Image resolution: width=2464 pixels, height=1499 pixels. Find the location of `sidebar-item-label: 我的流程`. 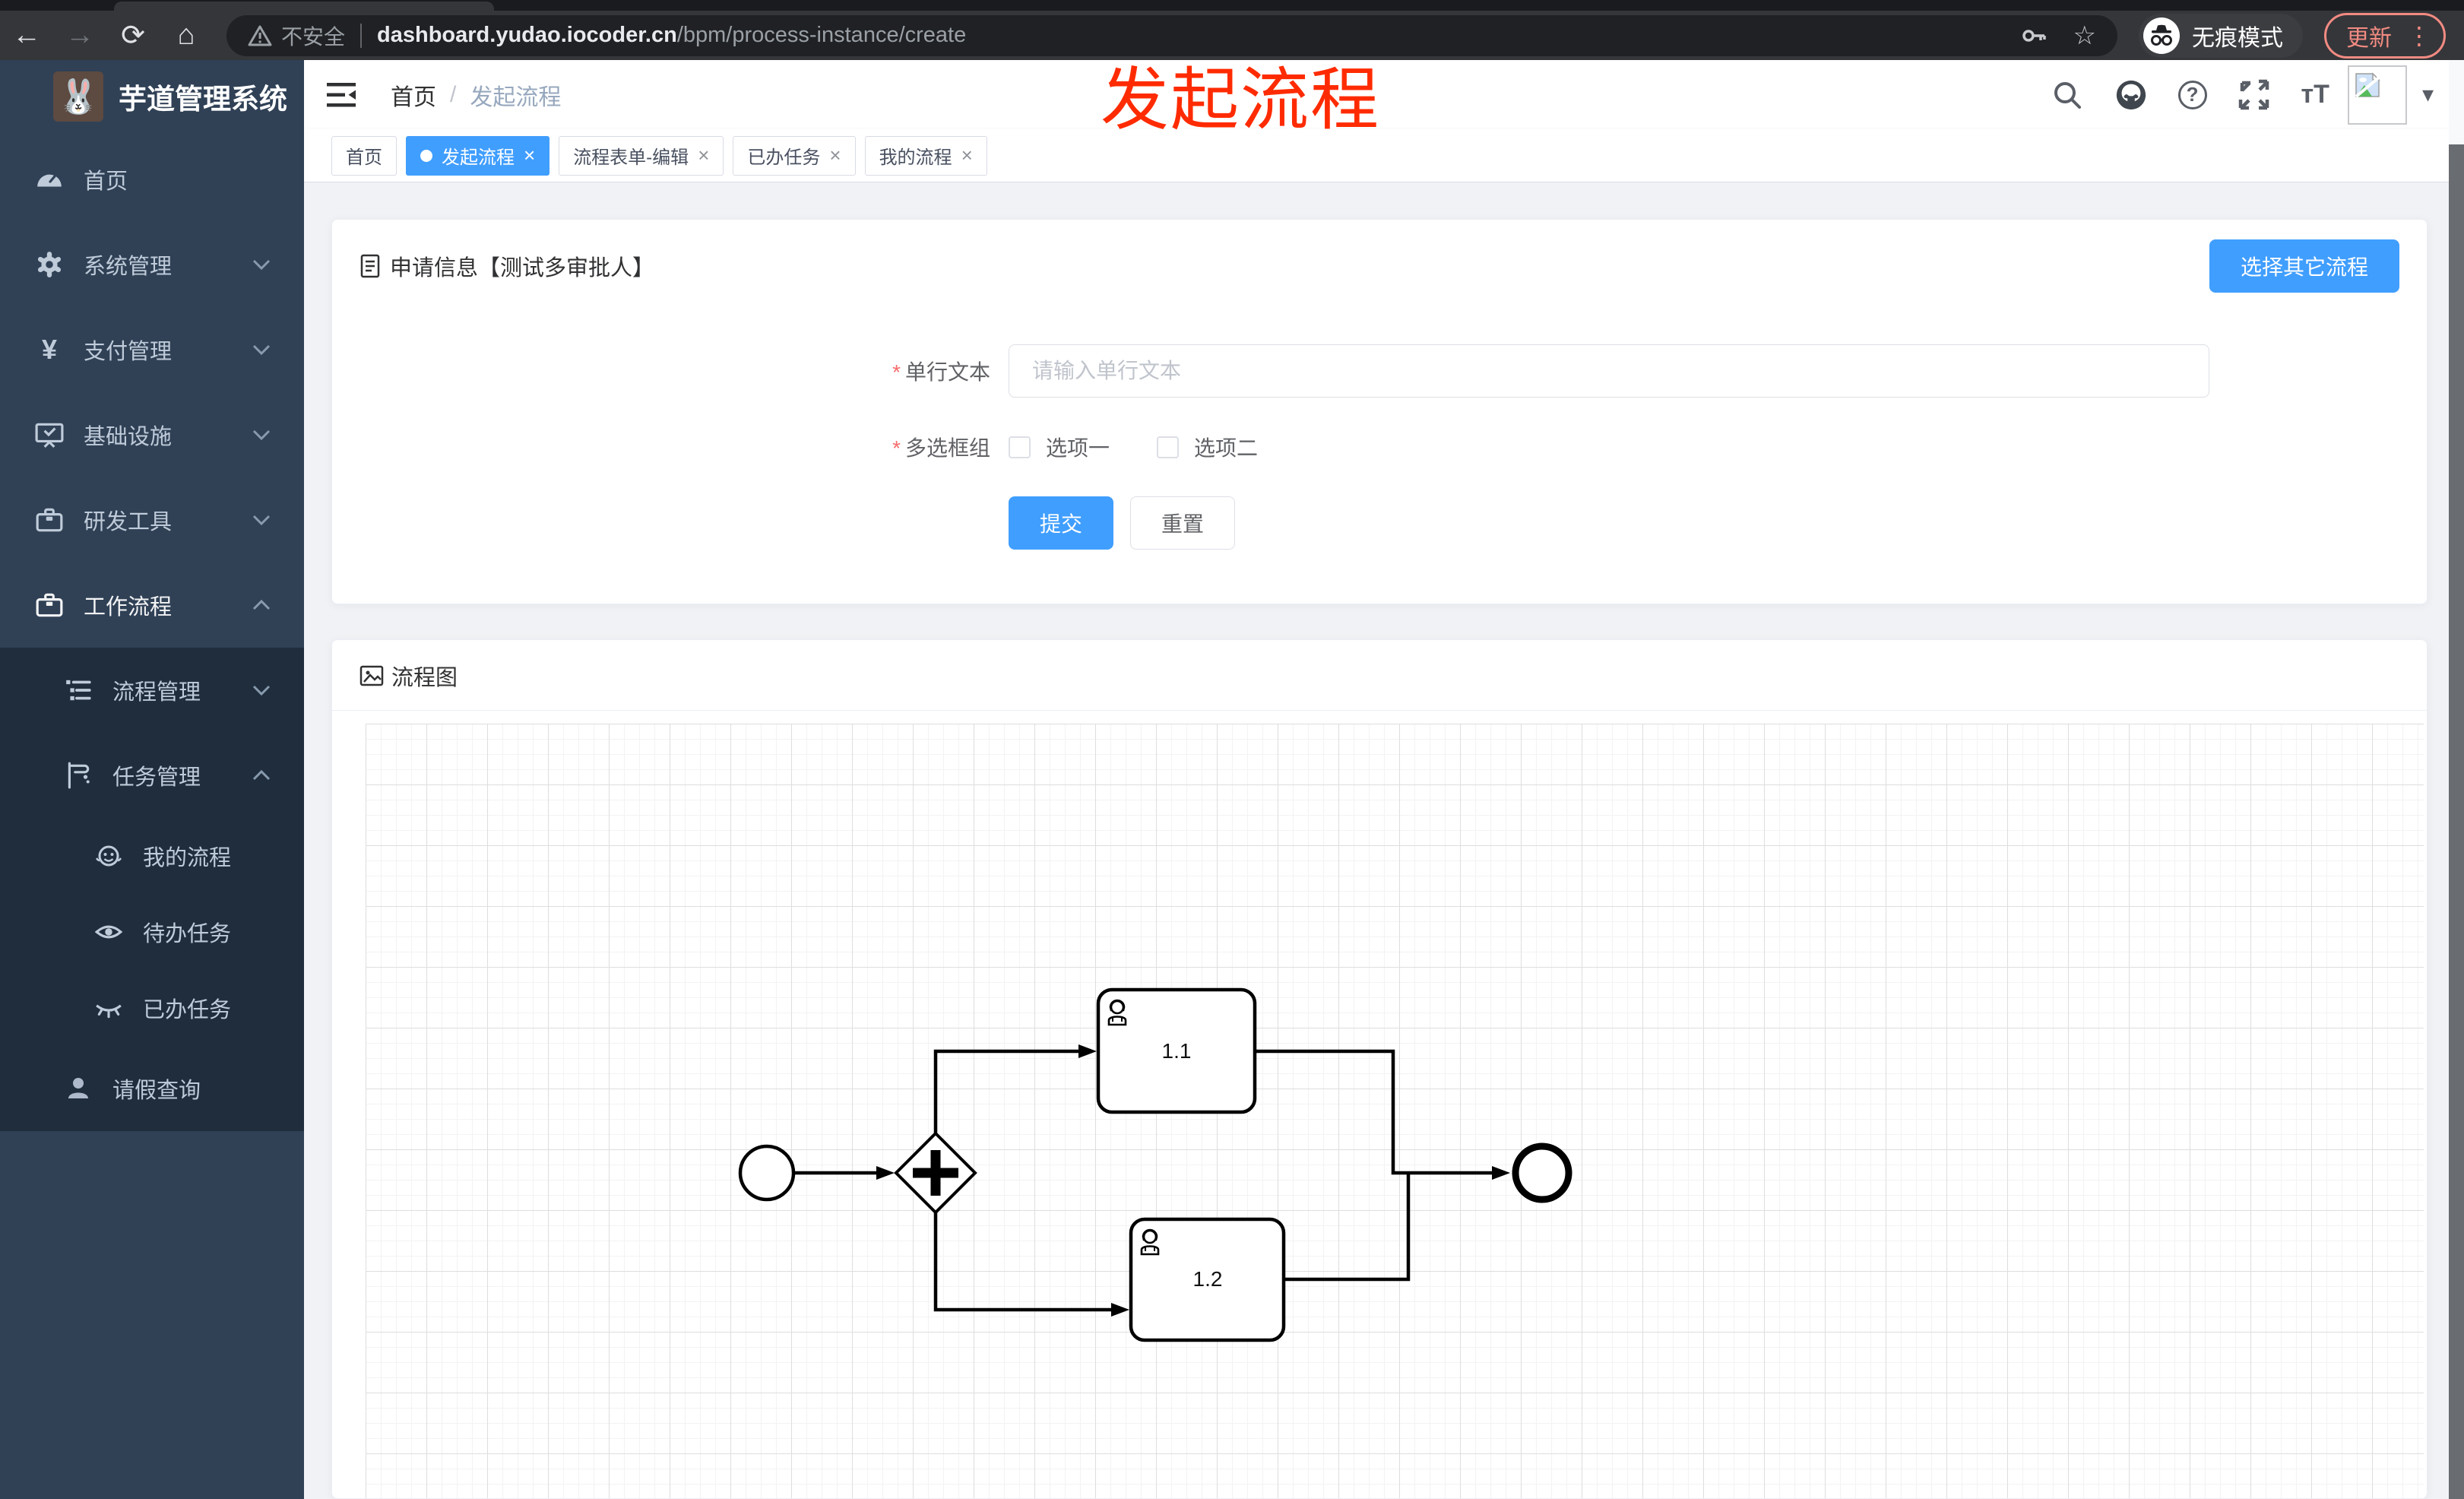

sidebar-item-label: 我的流程 is located at coordinates (187, 858).